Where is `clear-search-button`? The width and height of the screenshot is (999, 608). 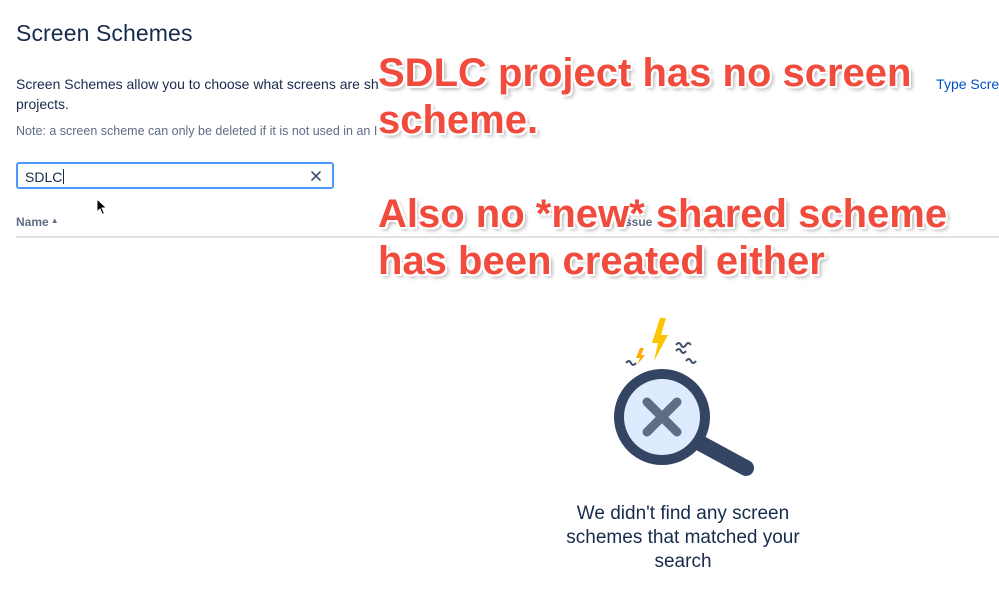 clear-search-button is located at coordinates (316, 176).